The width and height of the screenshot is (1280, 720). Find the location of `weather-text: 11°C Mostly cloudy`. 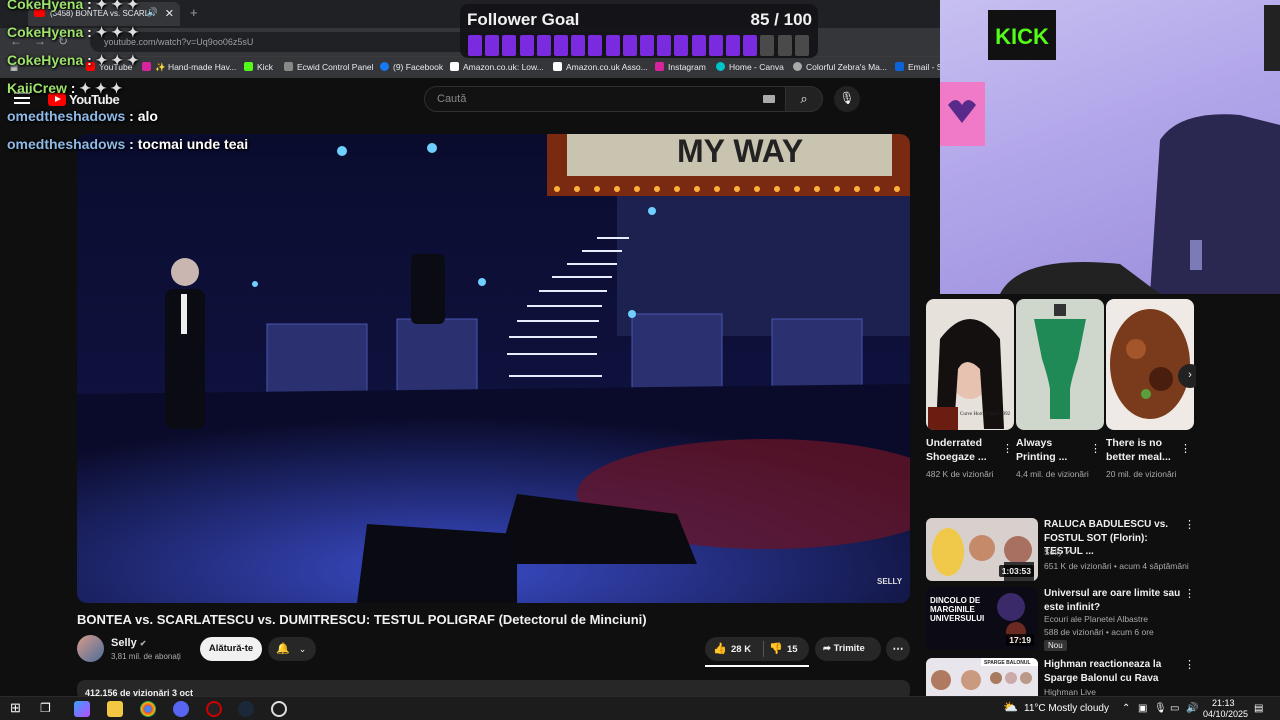

weather-text: 11°C Mostly cloudy is located at coordinates (1066, 708).